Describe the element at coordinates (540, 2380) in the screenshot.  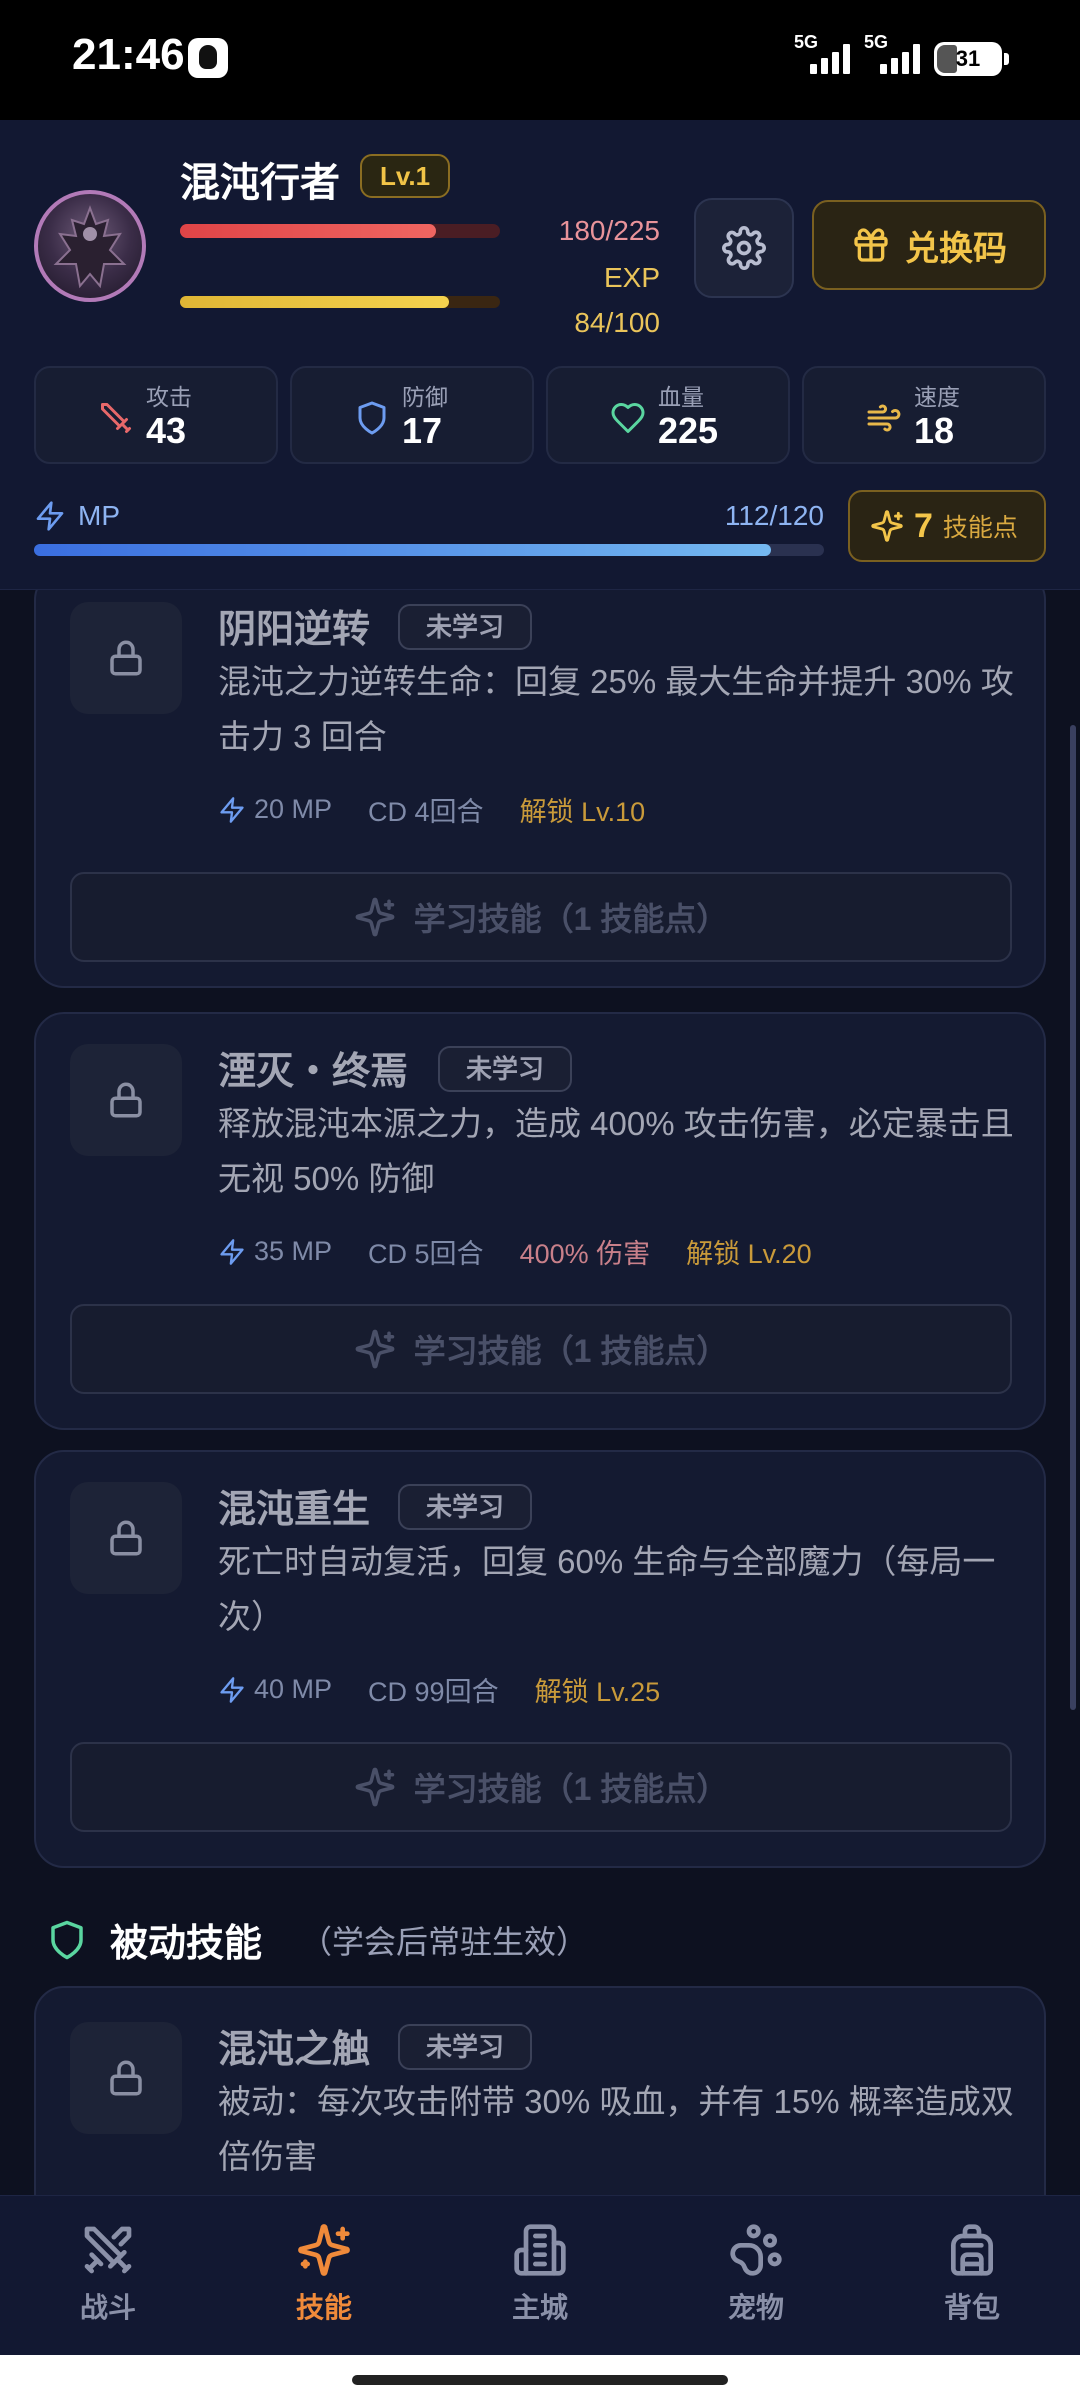
I see `home-indicator` at that location.